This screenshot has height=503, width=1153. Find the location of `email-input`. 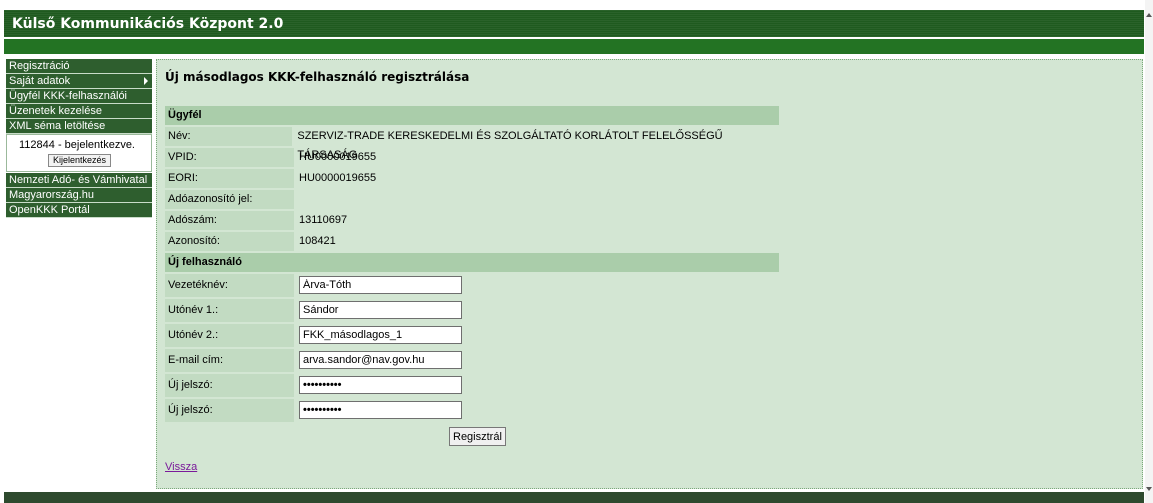

email-input is located at coordinates (380, 360).